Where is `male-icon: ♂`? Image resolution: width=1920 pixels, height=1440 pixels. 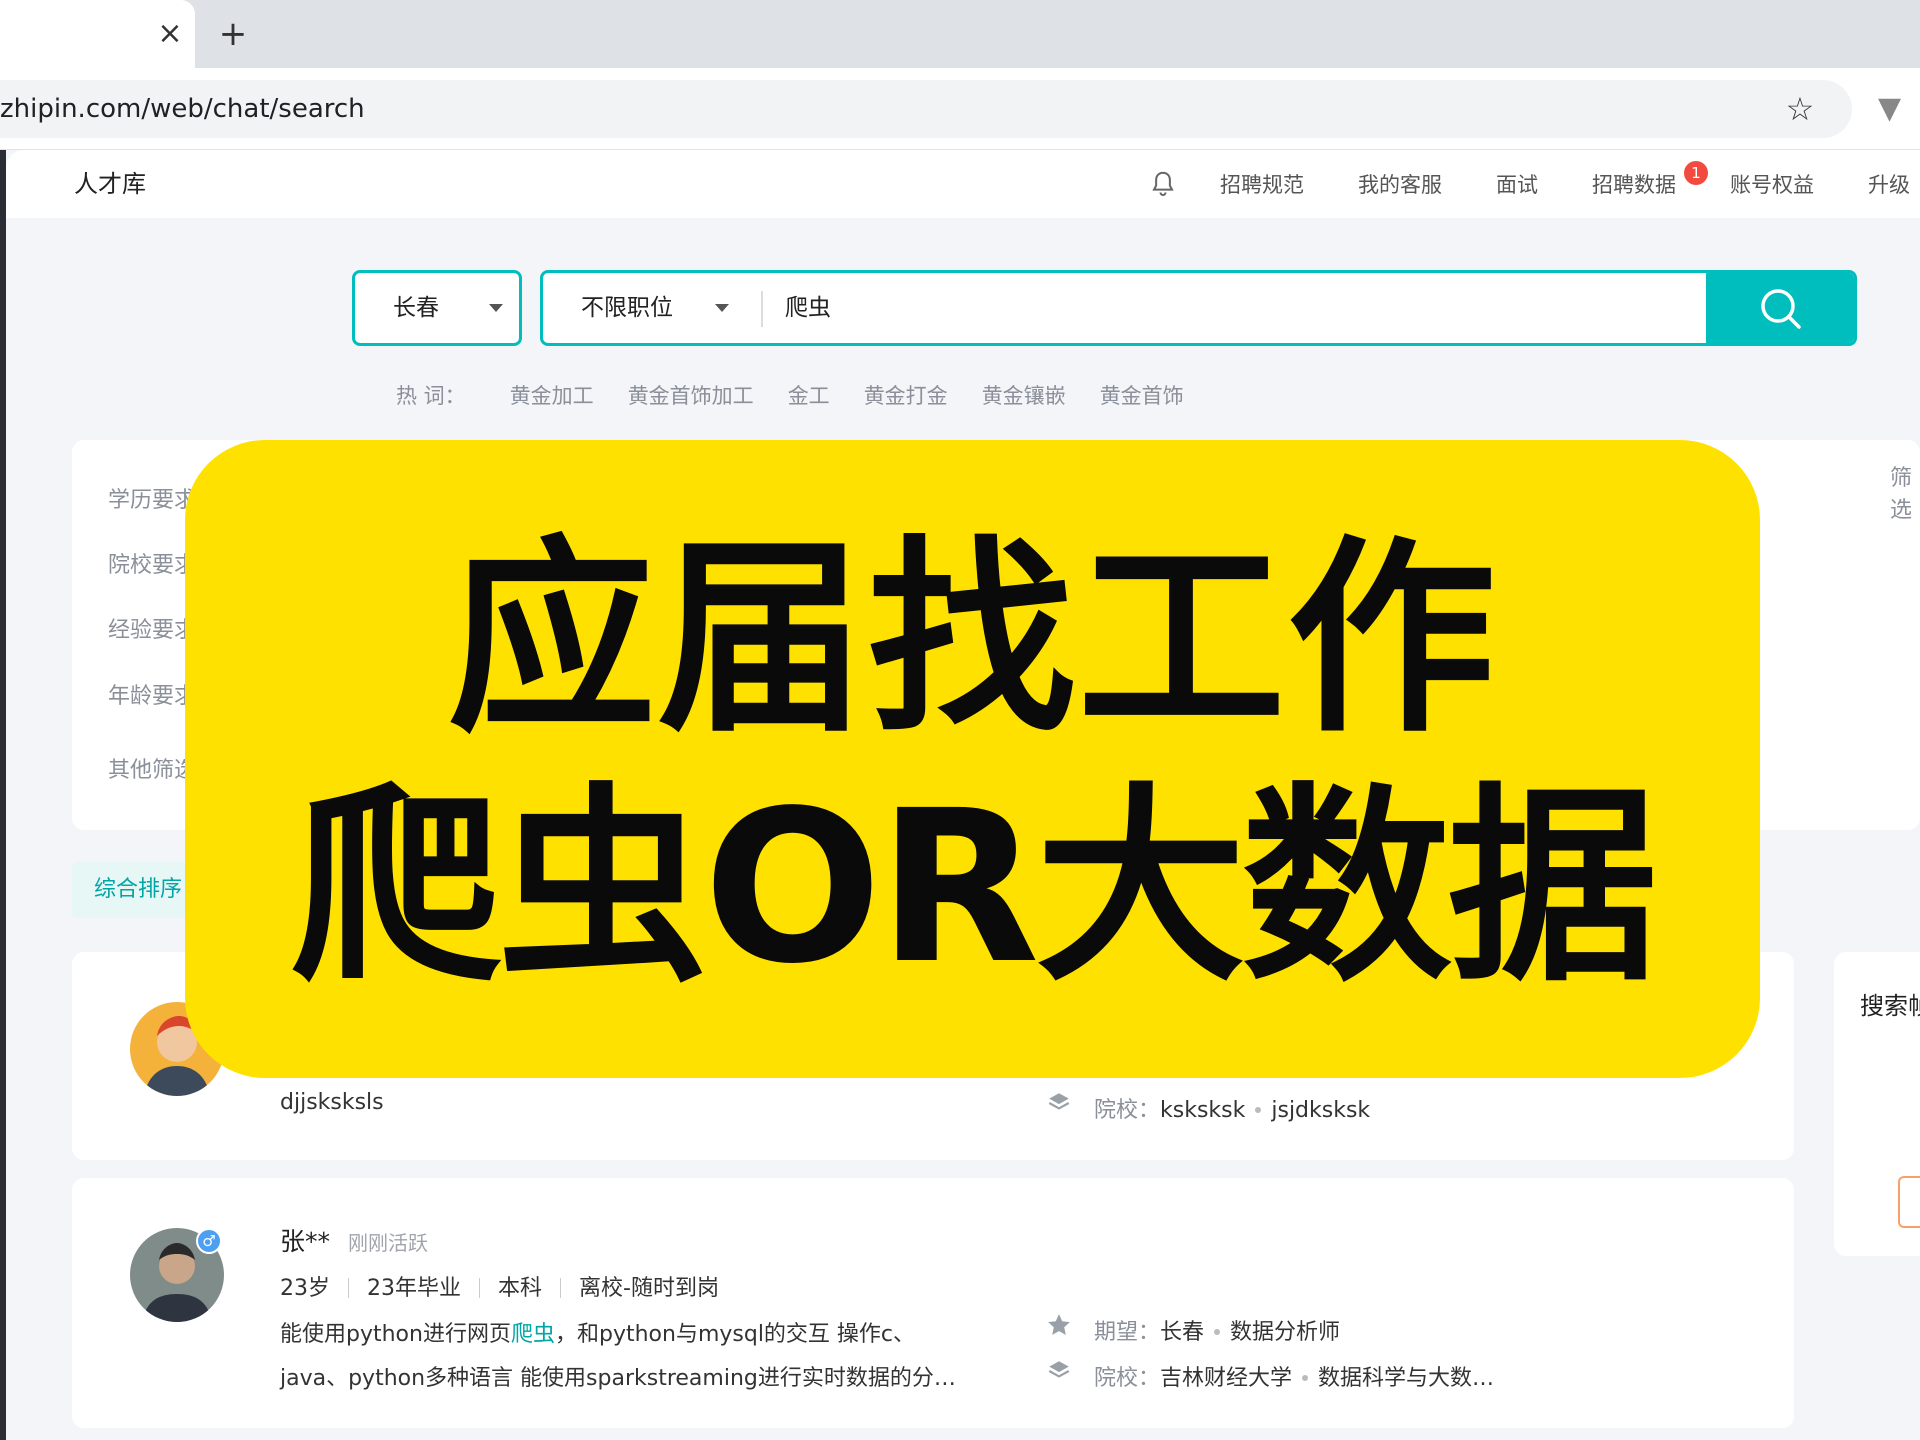 male-icon: ♂ is located at coordinates (209, 1241).